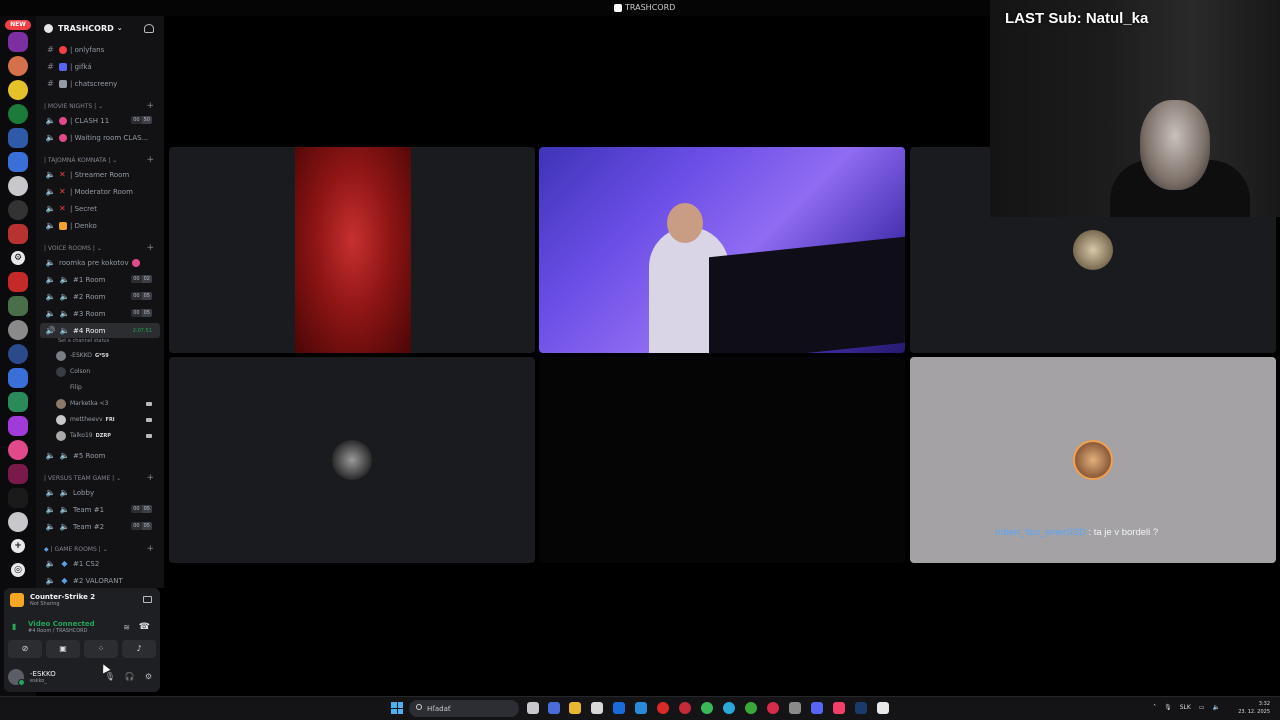  I want to click on voice-channel-item: 🔈 ◆ #2 VALORANT, so click(100, 580).